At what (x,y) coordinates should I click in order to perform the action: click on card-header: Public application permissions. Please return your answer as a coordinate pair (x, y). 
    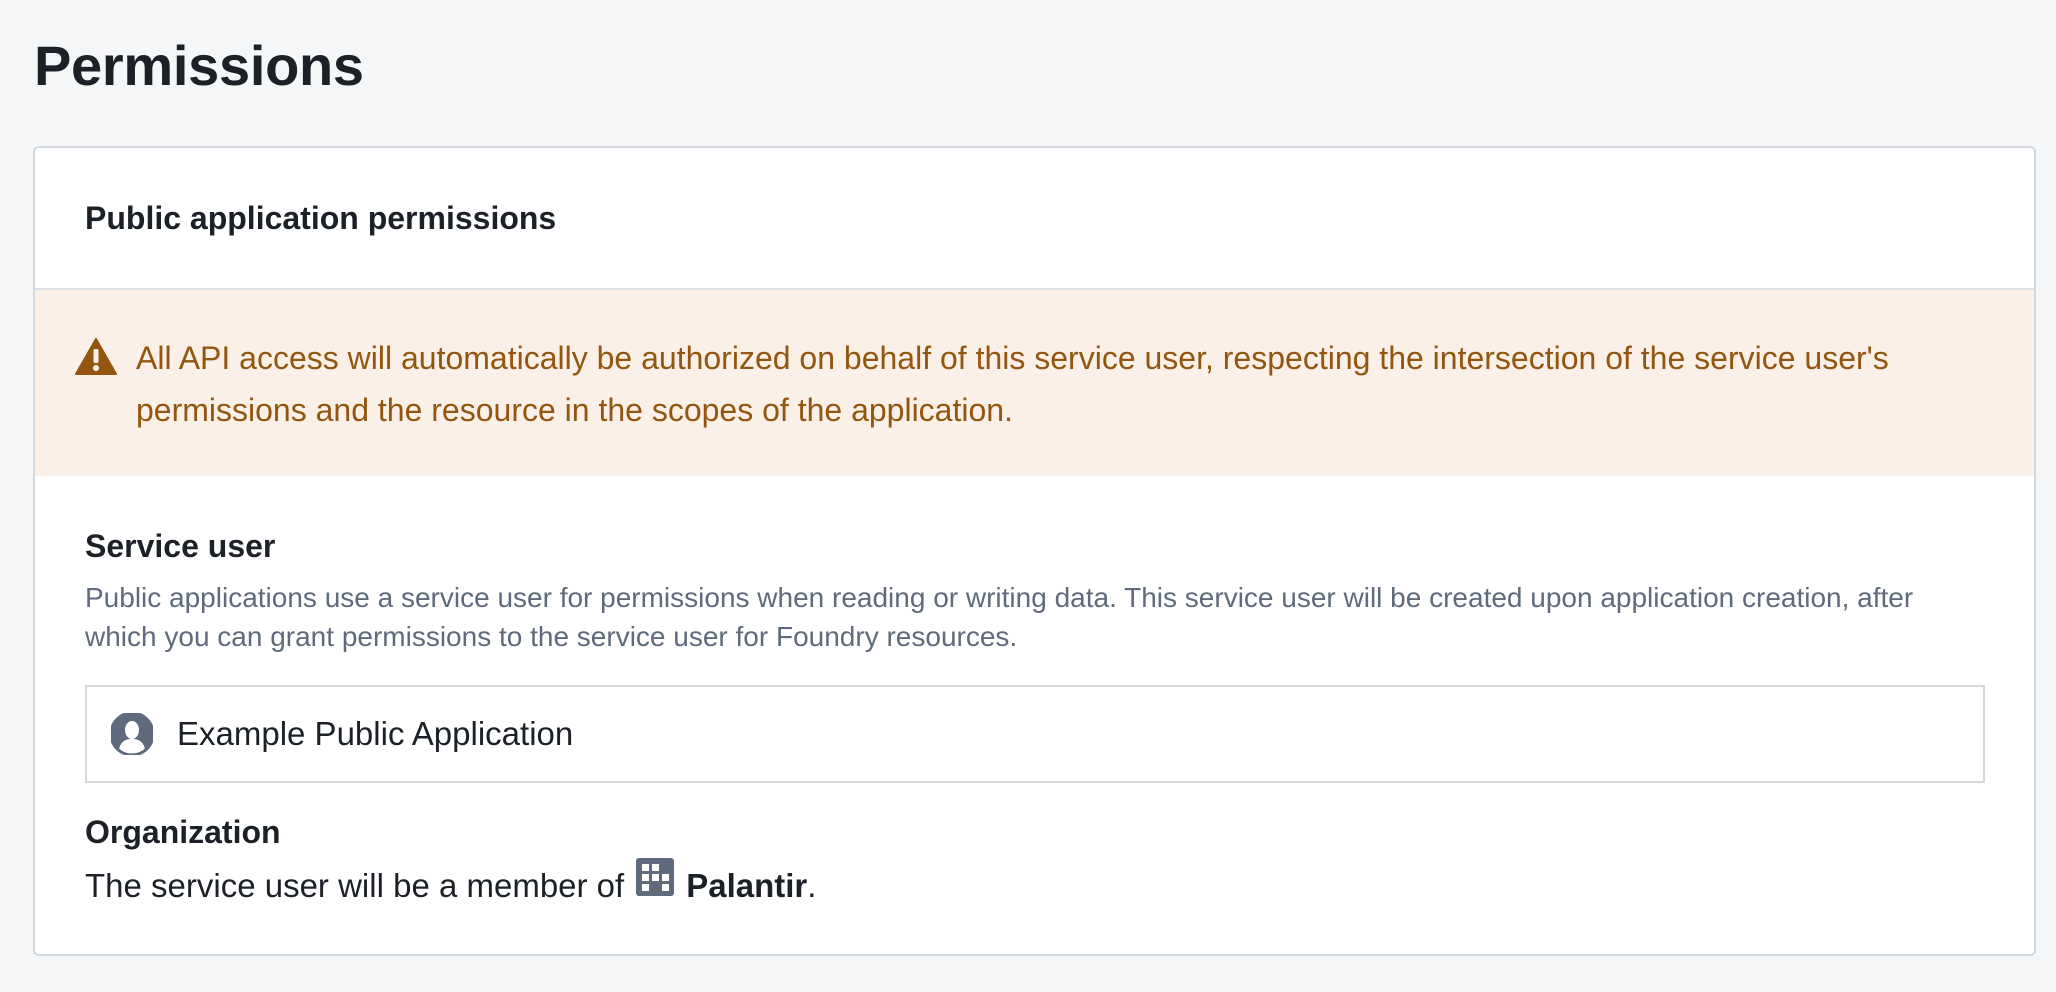
    Looking at the image, I should click on (1034, 219).